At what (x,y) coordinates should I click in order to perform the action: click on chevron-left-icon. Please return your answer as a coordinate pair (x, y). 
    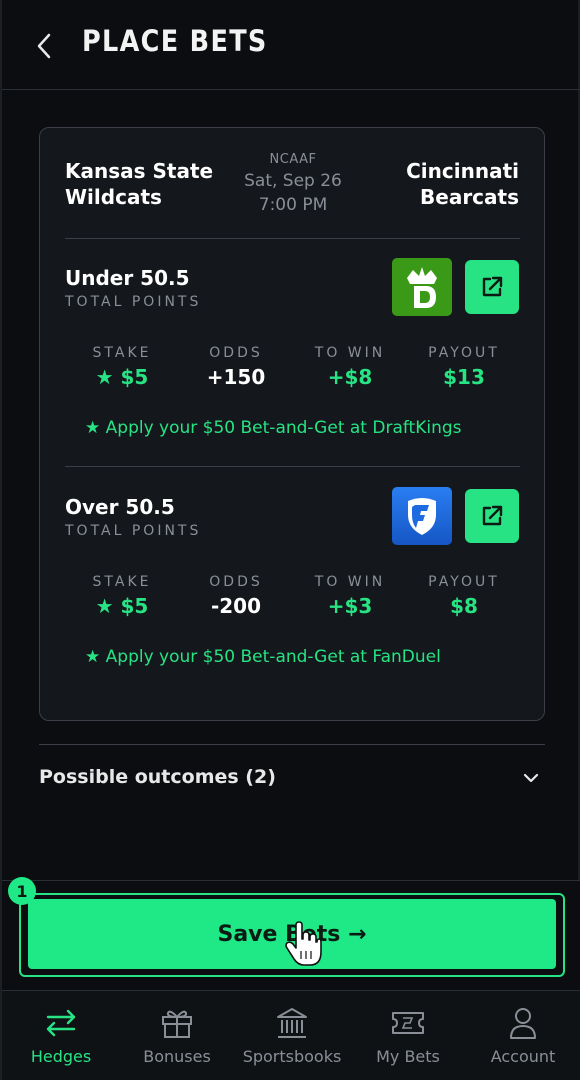
    Looking at the image, I should click on (44, 46).